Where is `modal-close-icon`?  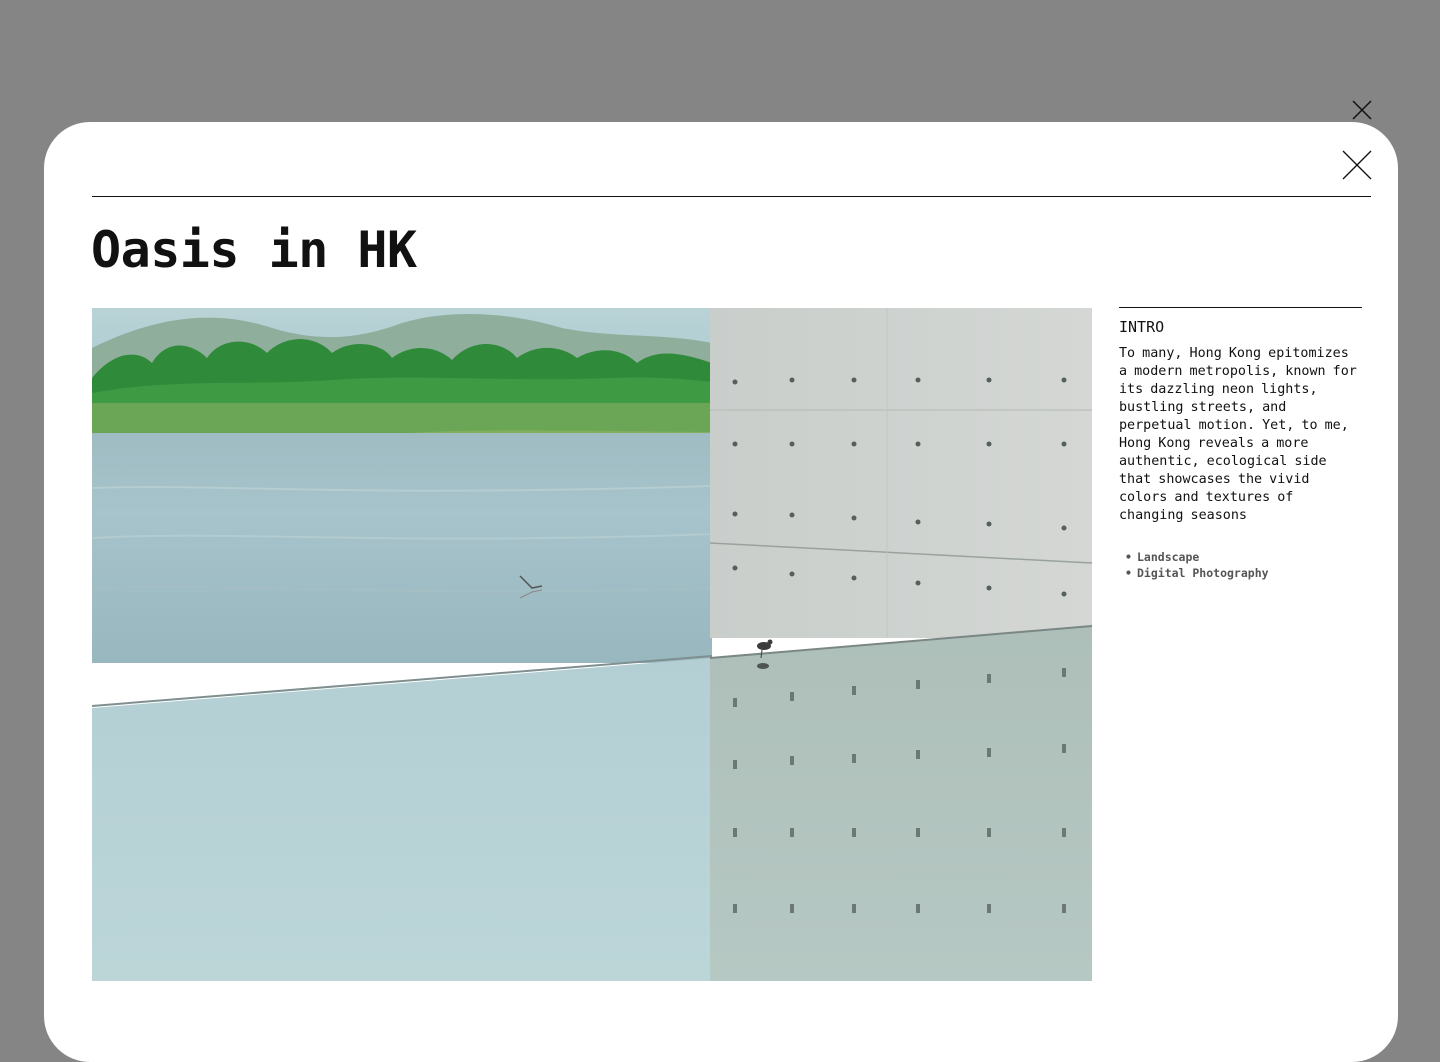
modal-close-icon is located at coordinates (1357, 165).